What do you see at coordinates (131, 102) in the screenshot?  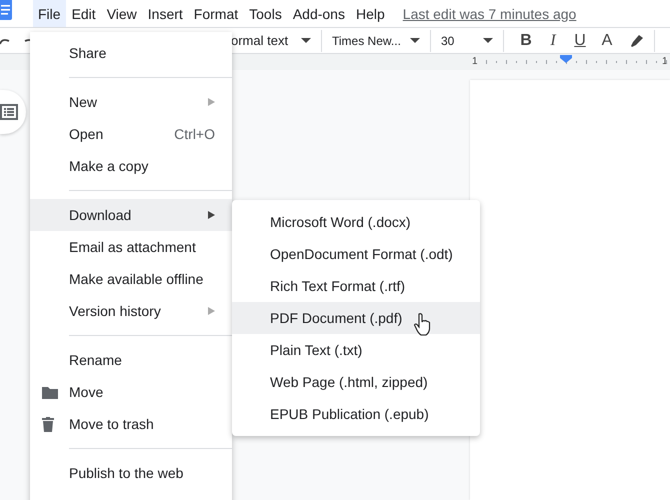 I see `menu-item: New` at bounding box center [131, 102].